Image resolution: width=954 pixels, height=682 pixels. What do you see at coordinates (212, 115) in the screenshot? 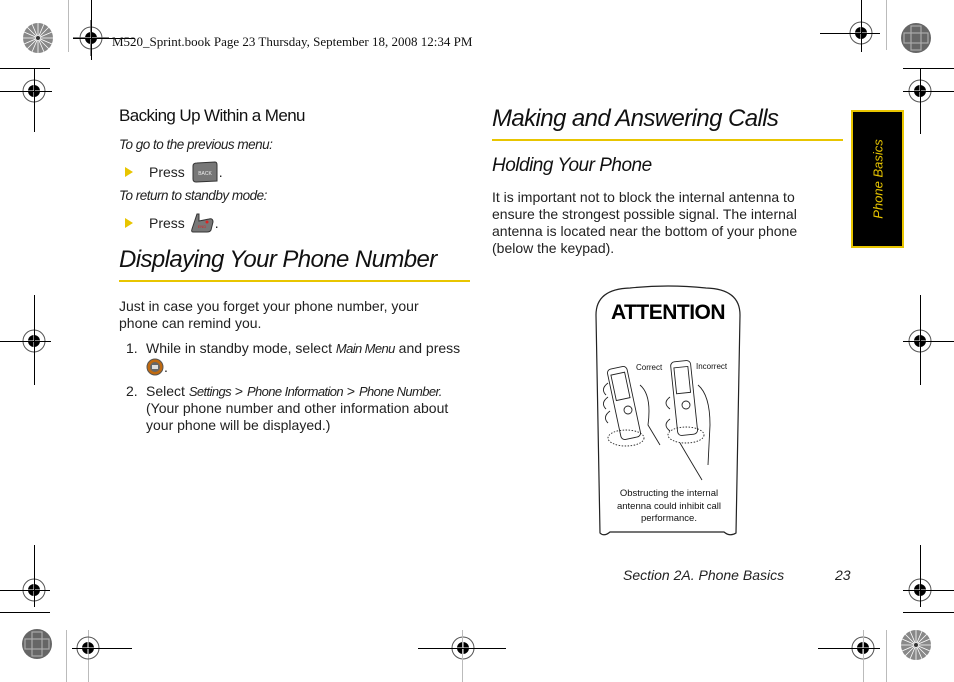
I see `section-heading-backing-up: Backing Up Within a Menu` at bounding box center [212, 115].